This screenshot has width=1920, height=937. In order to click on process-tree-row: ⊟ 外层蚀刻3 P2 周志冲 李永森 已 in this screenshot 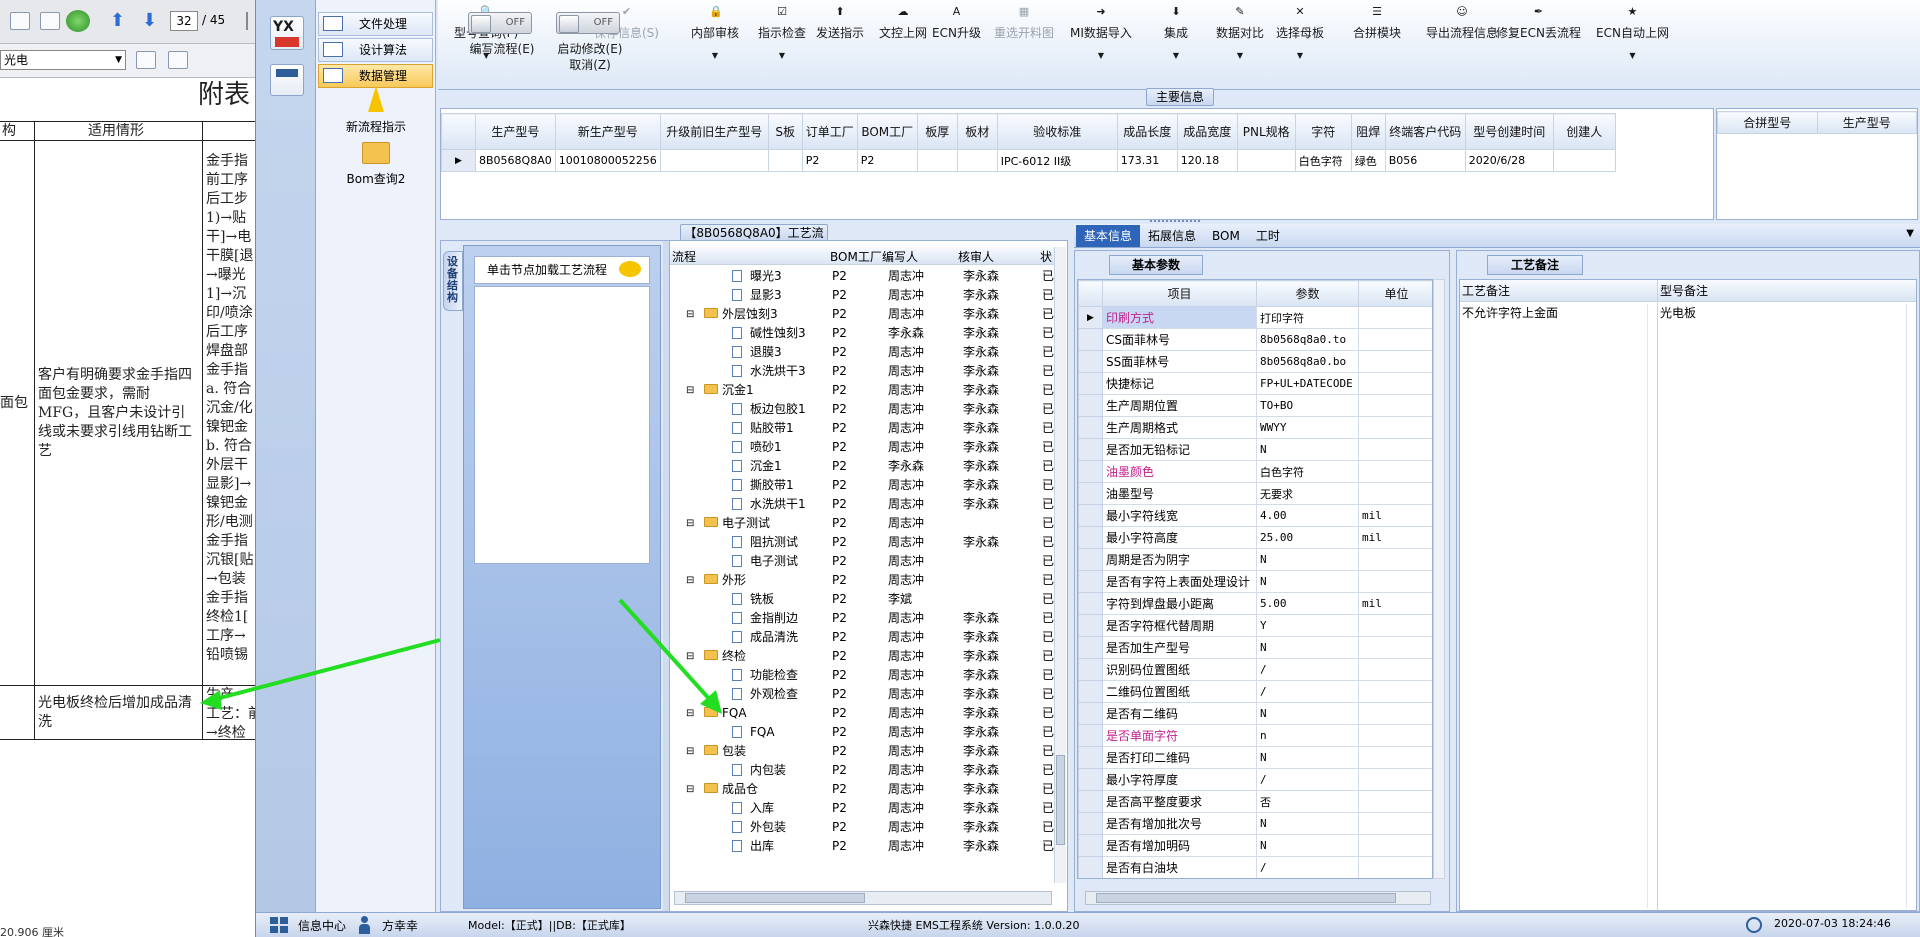, I will do `click(862, 314)`.